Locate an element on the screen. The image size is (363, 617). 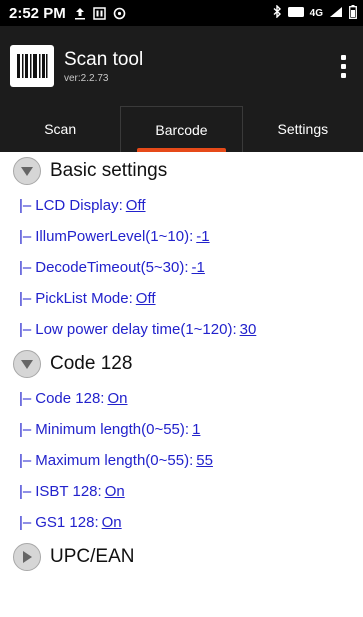
setting-picklist-mode: |– PickList Mode: Off is located at coordinates (181, 298).